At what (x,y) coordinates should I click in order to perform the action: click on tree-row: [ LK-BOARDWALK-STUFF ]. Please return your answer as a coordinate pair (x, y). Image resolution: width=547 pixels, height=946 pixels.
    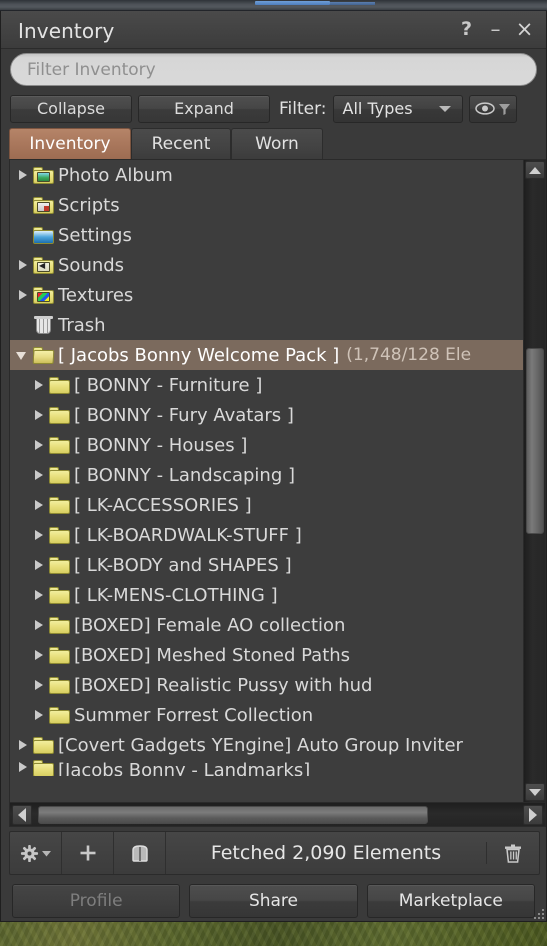
    Looking at the image, I should click on (266, 535).